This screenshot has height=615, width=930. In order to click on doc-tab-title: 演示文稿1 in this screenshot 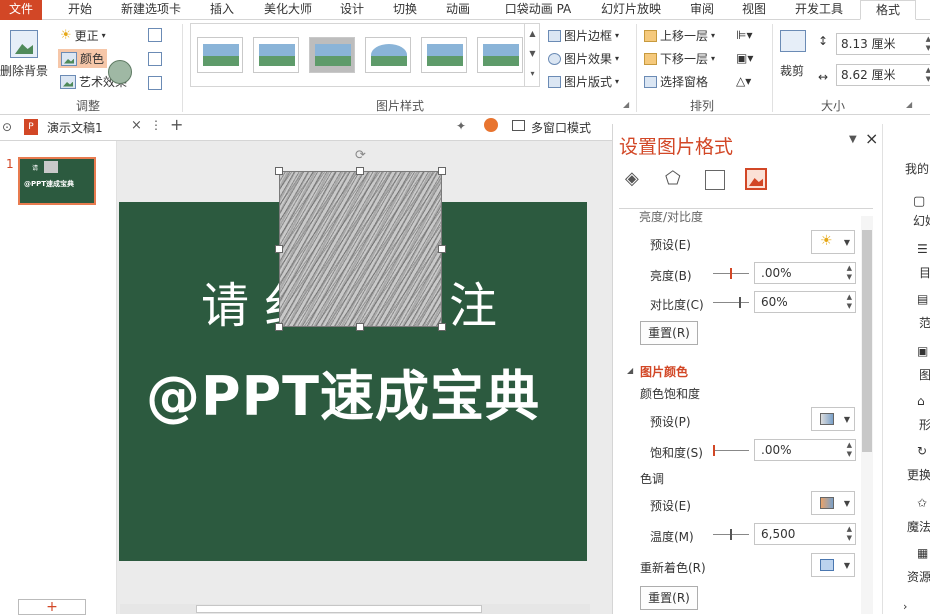, I will do `click(75, 127)`.